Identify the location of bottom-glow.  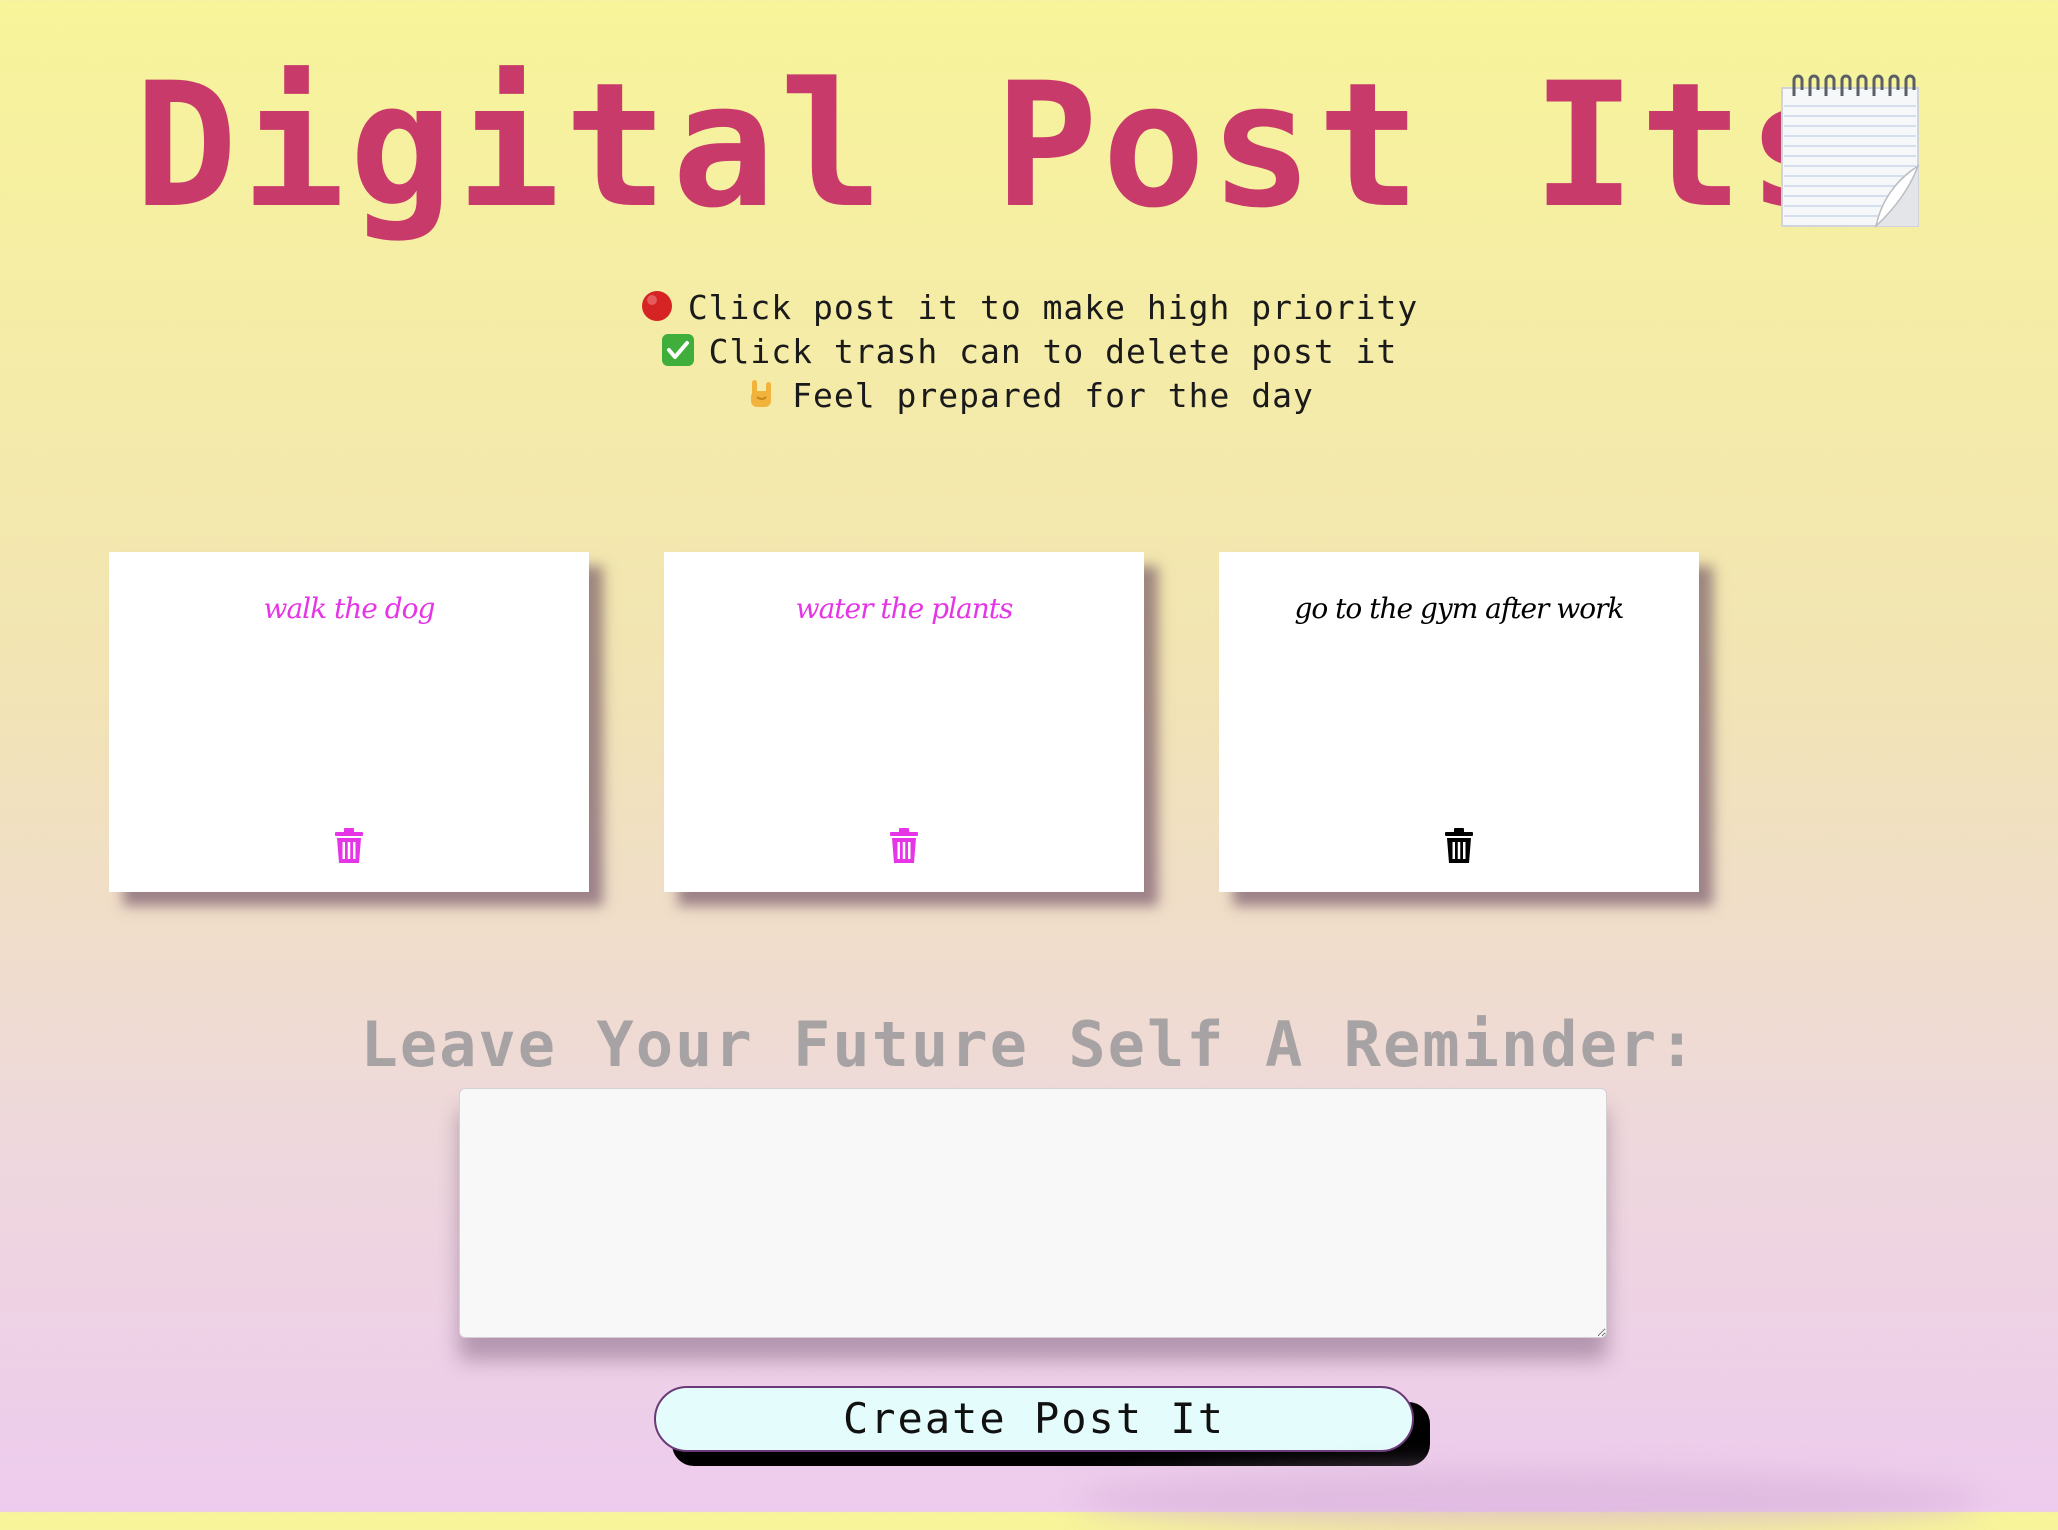
(1530, 1500).